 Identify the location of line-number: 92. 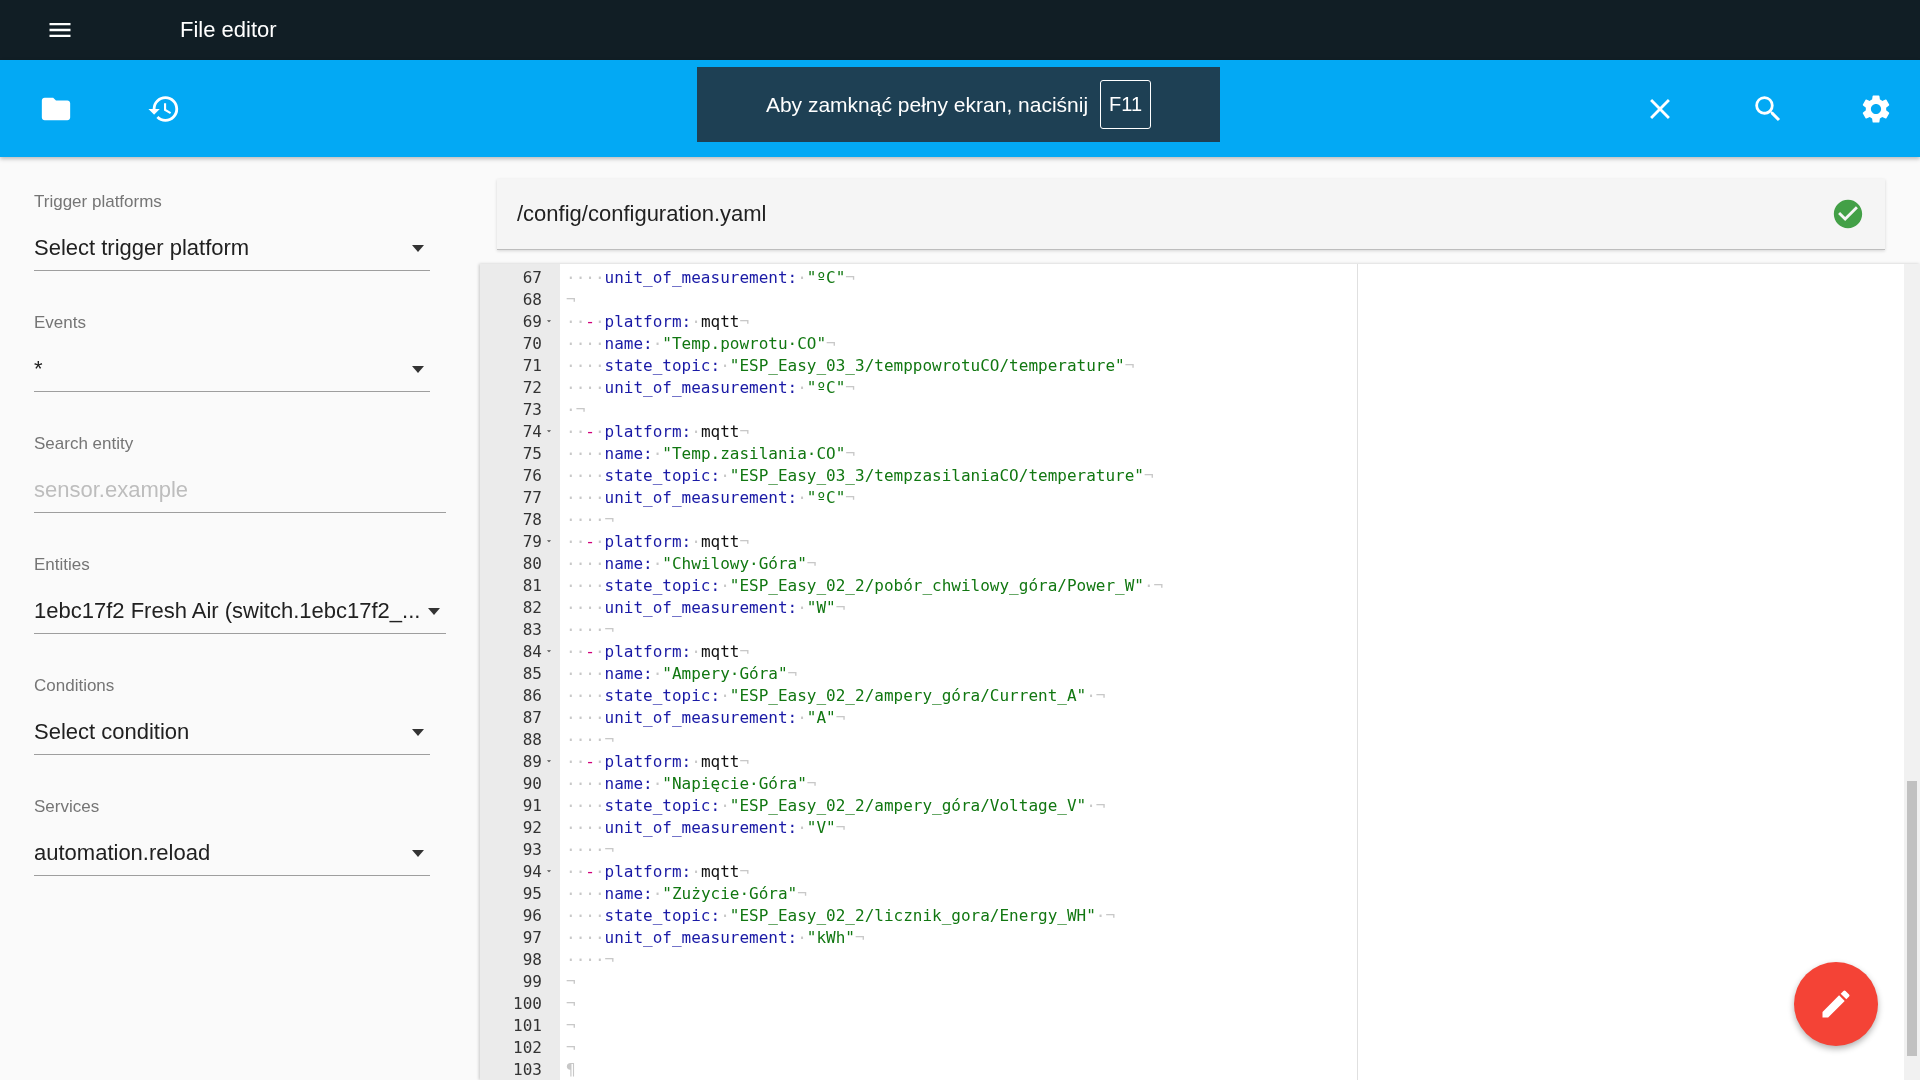
(532, 827).